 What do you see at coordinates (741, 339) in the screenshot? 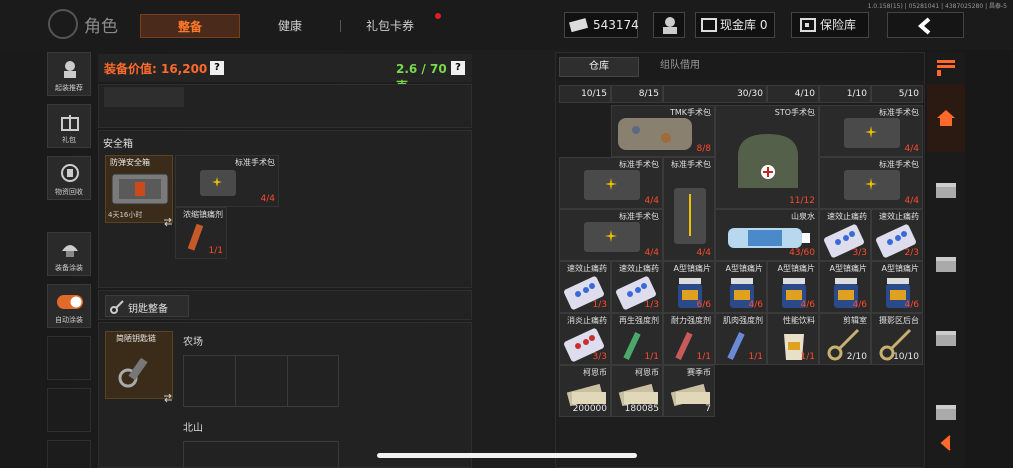
I see `item-cell: 肌肉强度剂 1/1` at bounding box center [741, 339].